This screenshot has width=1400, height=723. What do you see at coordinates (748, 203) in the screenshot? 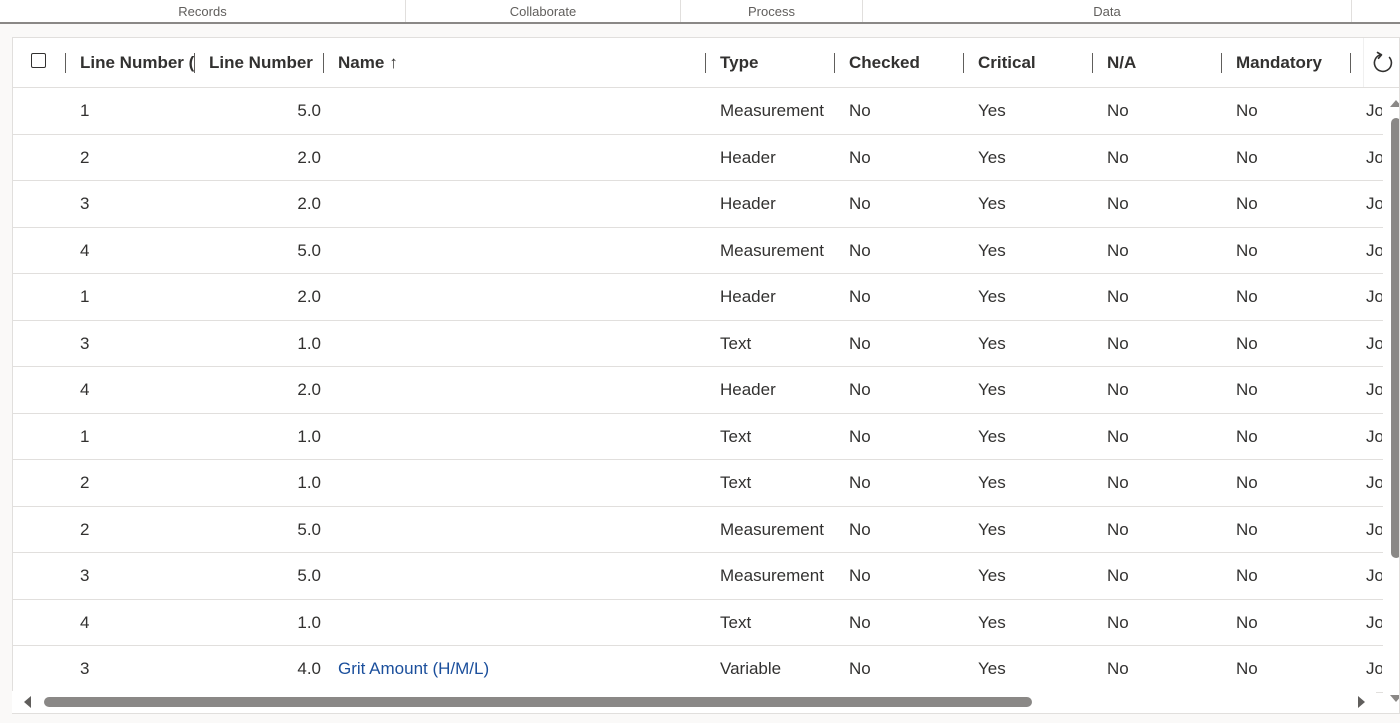
I see `cell-type: Header` at bounding box center [748, 203].